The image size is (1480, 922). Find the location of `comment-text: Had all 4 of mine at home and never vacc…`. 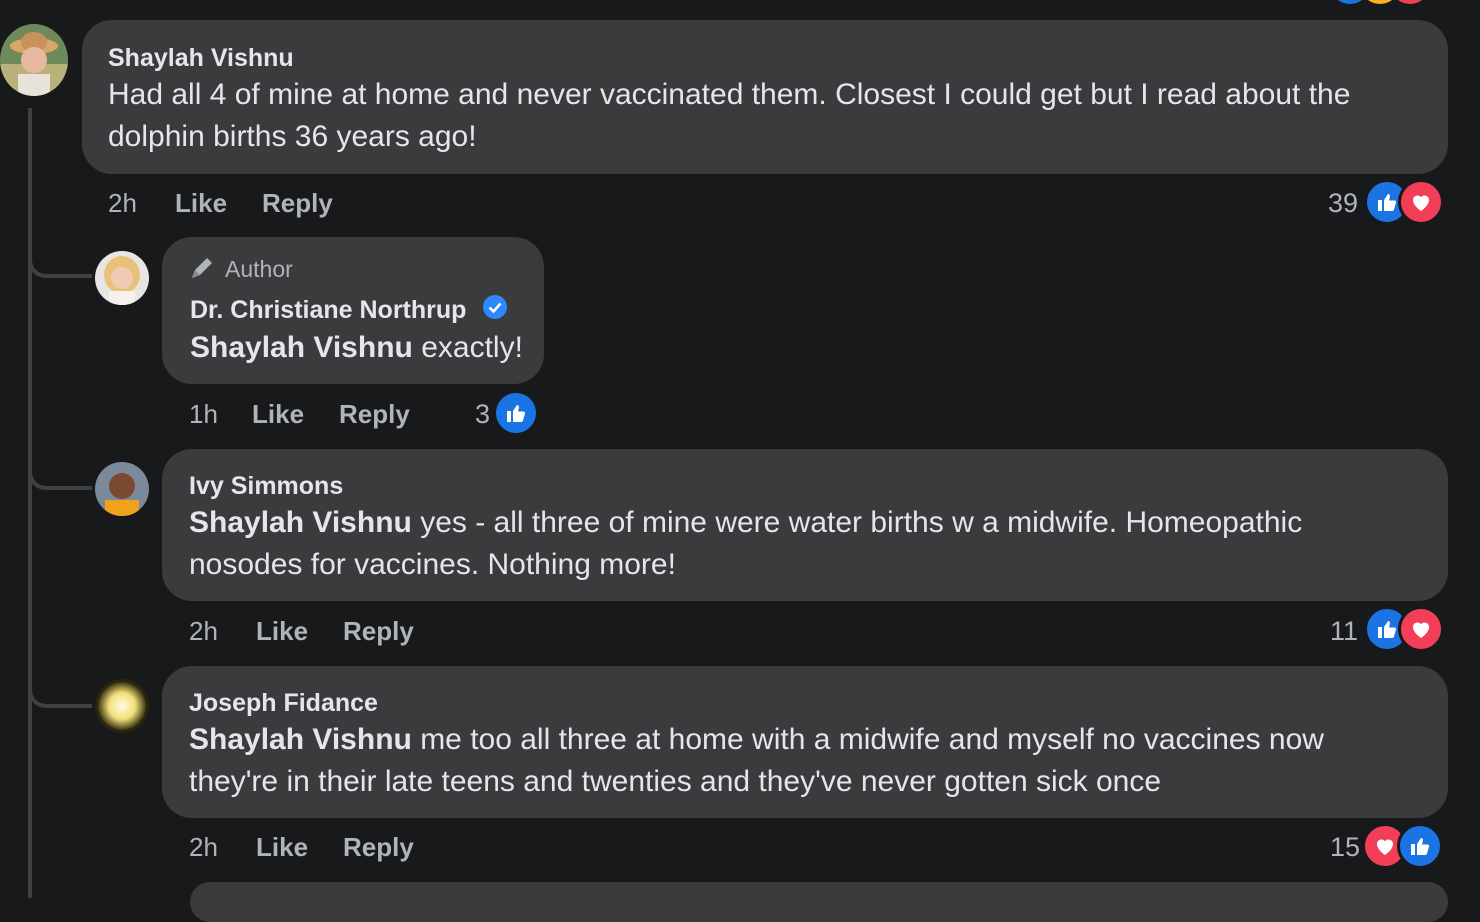

comment-text: Had all 4 of mine at home and never vacc… is located at coordinates (729, 115).